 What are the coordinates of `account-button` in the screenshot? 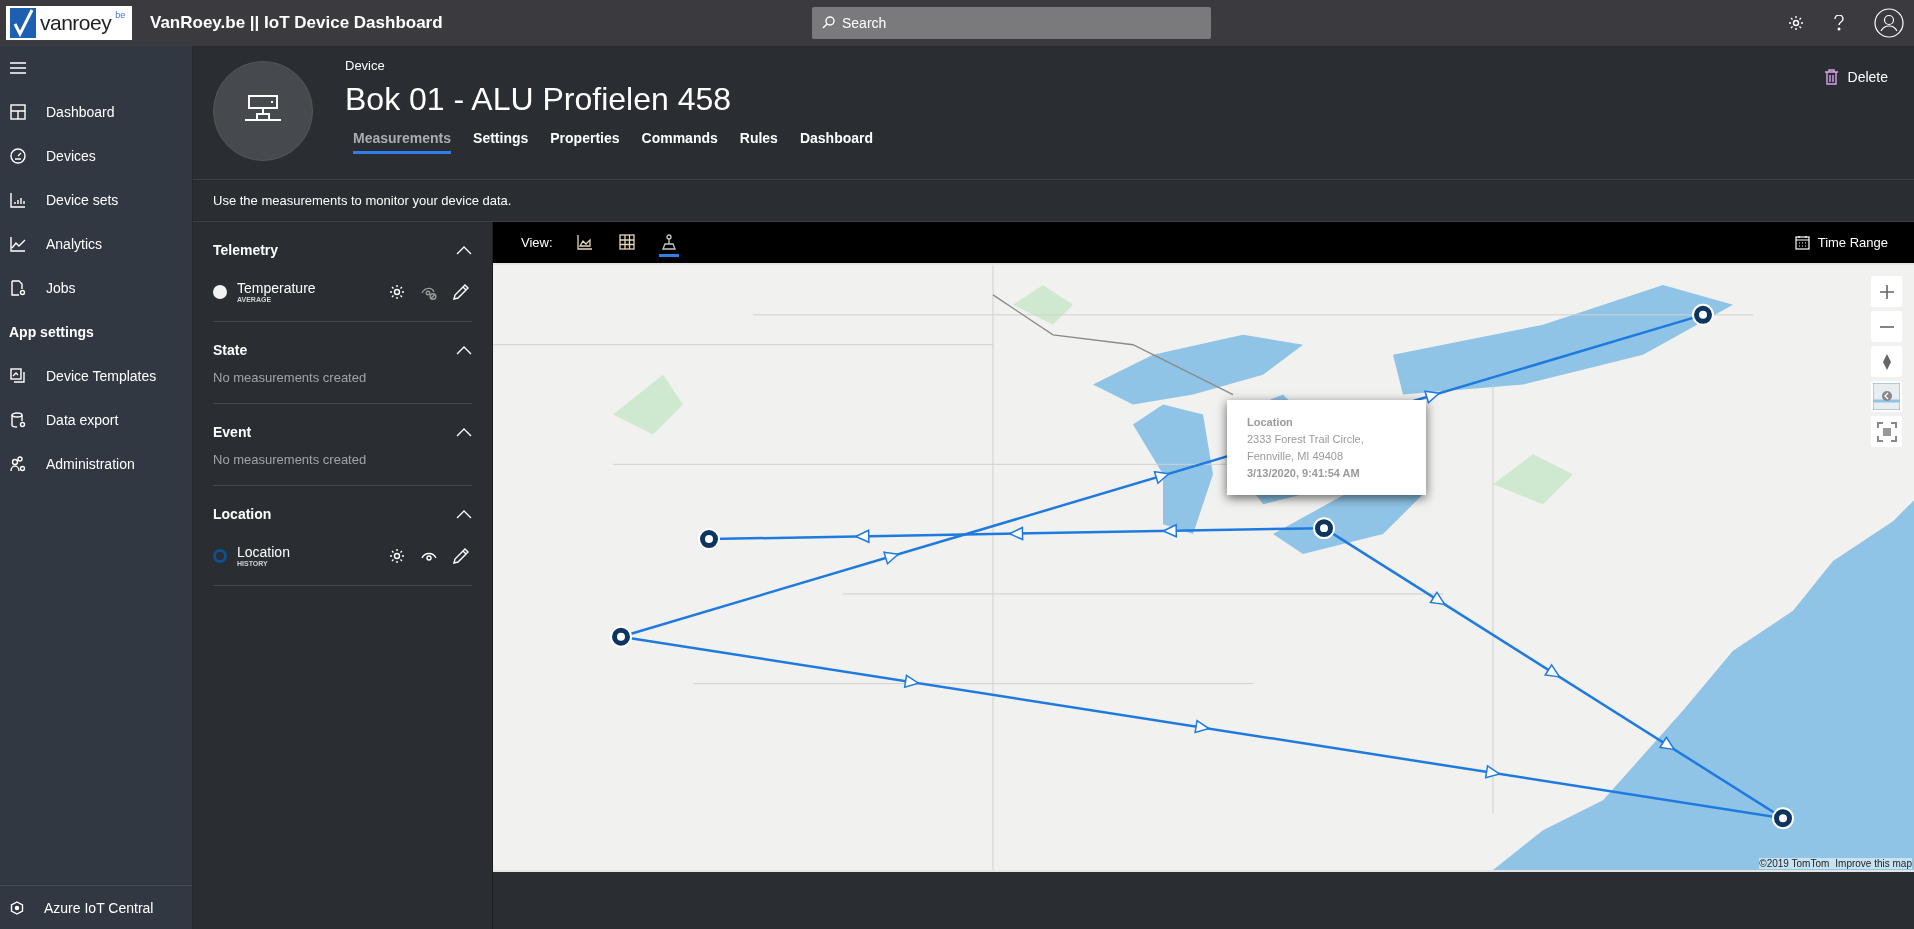 It's located at (1889, 23).